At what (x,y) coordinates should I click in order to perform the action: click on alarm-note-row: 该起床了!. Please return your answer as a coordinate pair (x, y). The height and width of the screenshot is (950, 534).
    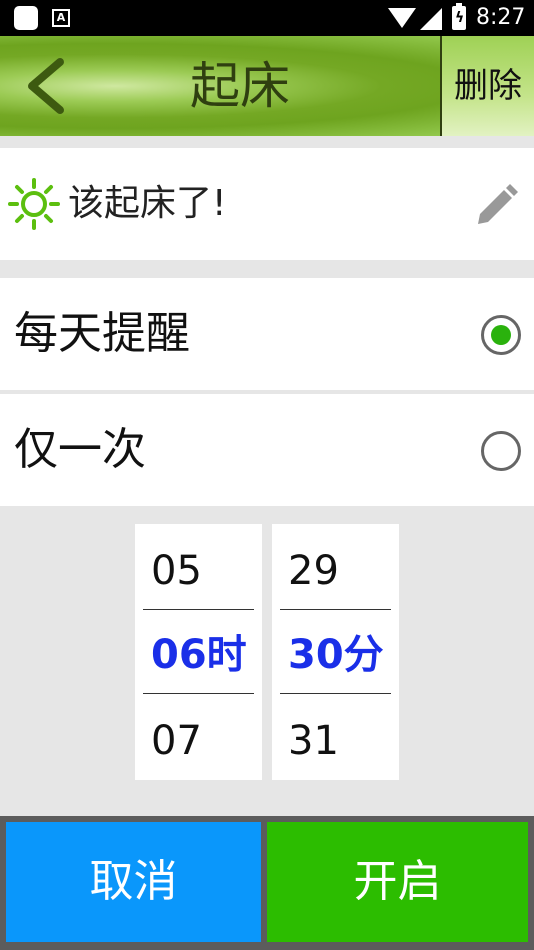
    Looking at the image, I should click on (267, 204).